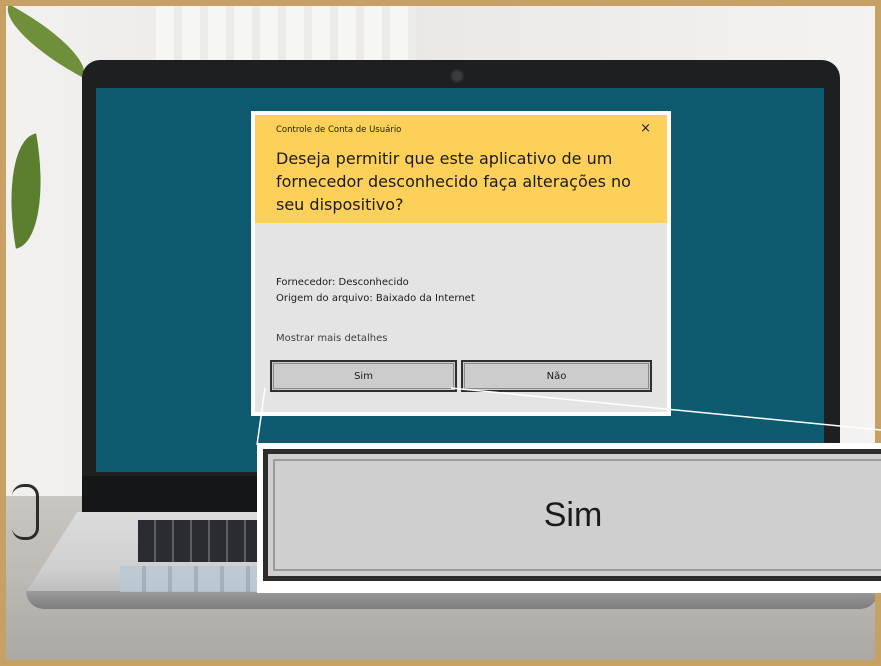 Image resolution: width=881 pixels, height=666 pixels. Describe the element at coordinates (450, 600) in the screenshot. I see `laptop-base-edge` at that location.